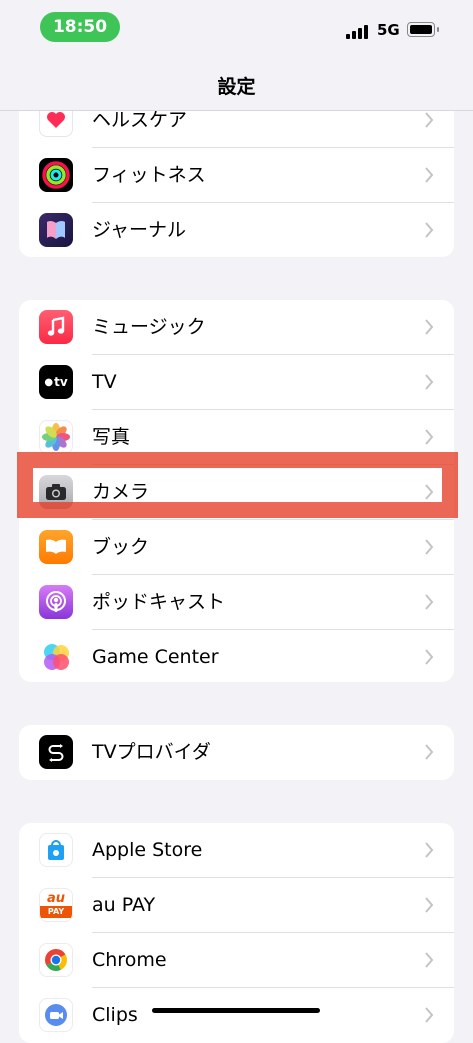 The width and height of the screenshot is (473, 1043). Describe the element at coordinates (236, 850) in the screenshot. I see `settings-row-apple-store: Apple Store` at that location.